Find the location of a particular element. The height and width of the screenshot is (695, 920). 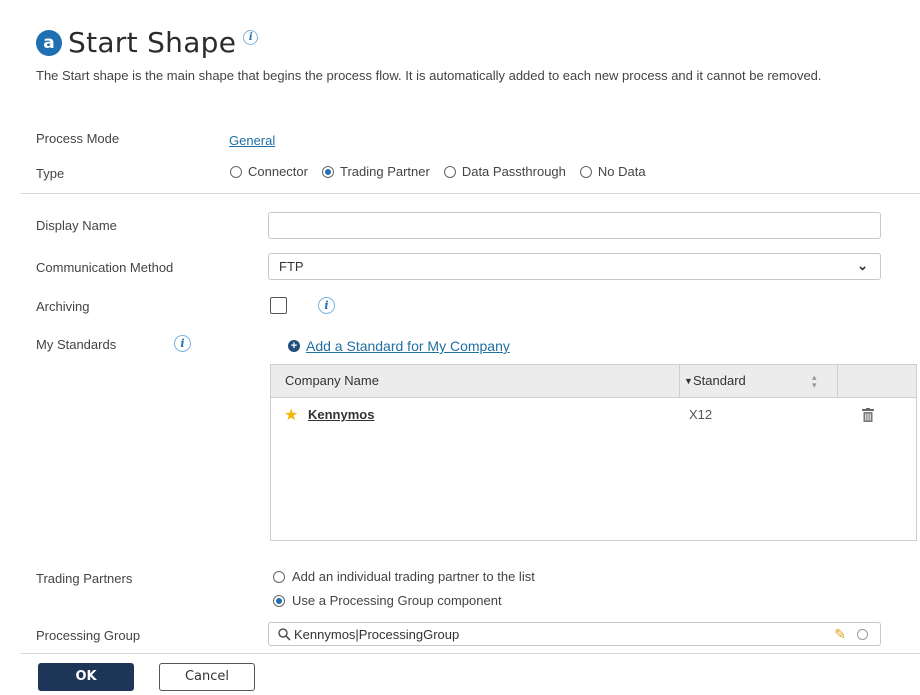

radio-label: Connector is located at coordinates (278, 171).